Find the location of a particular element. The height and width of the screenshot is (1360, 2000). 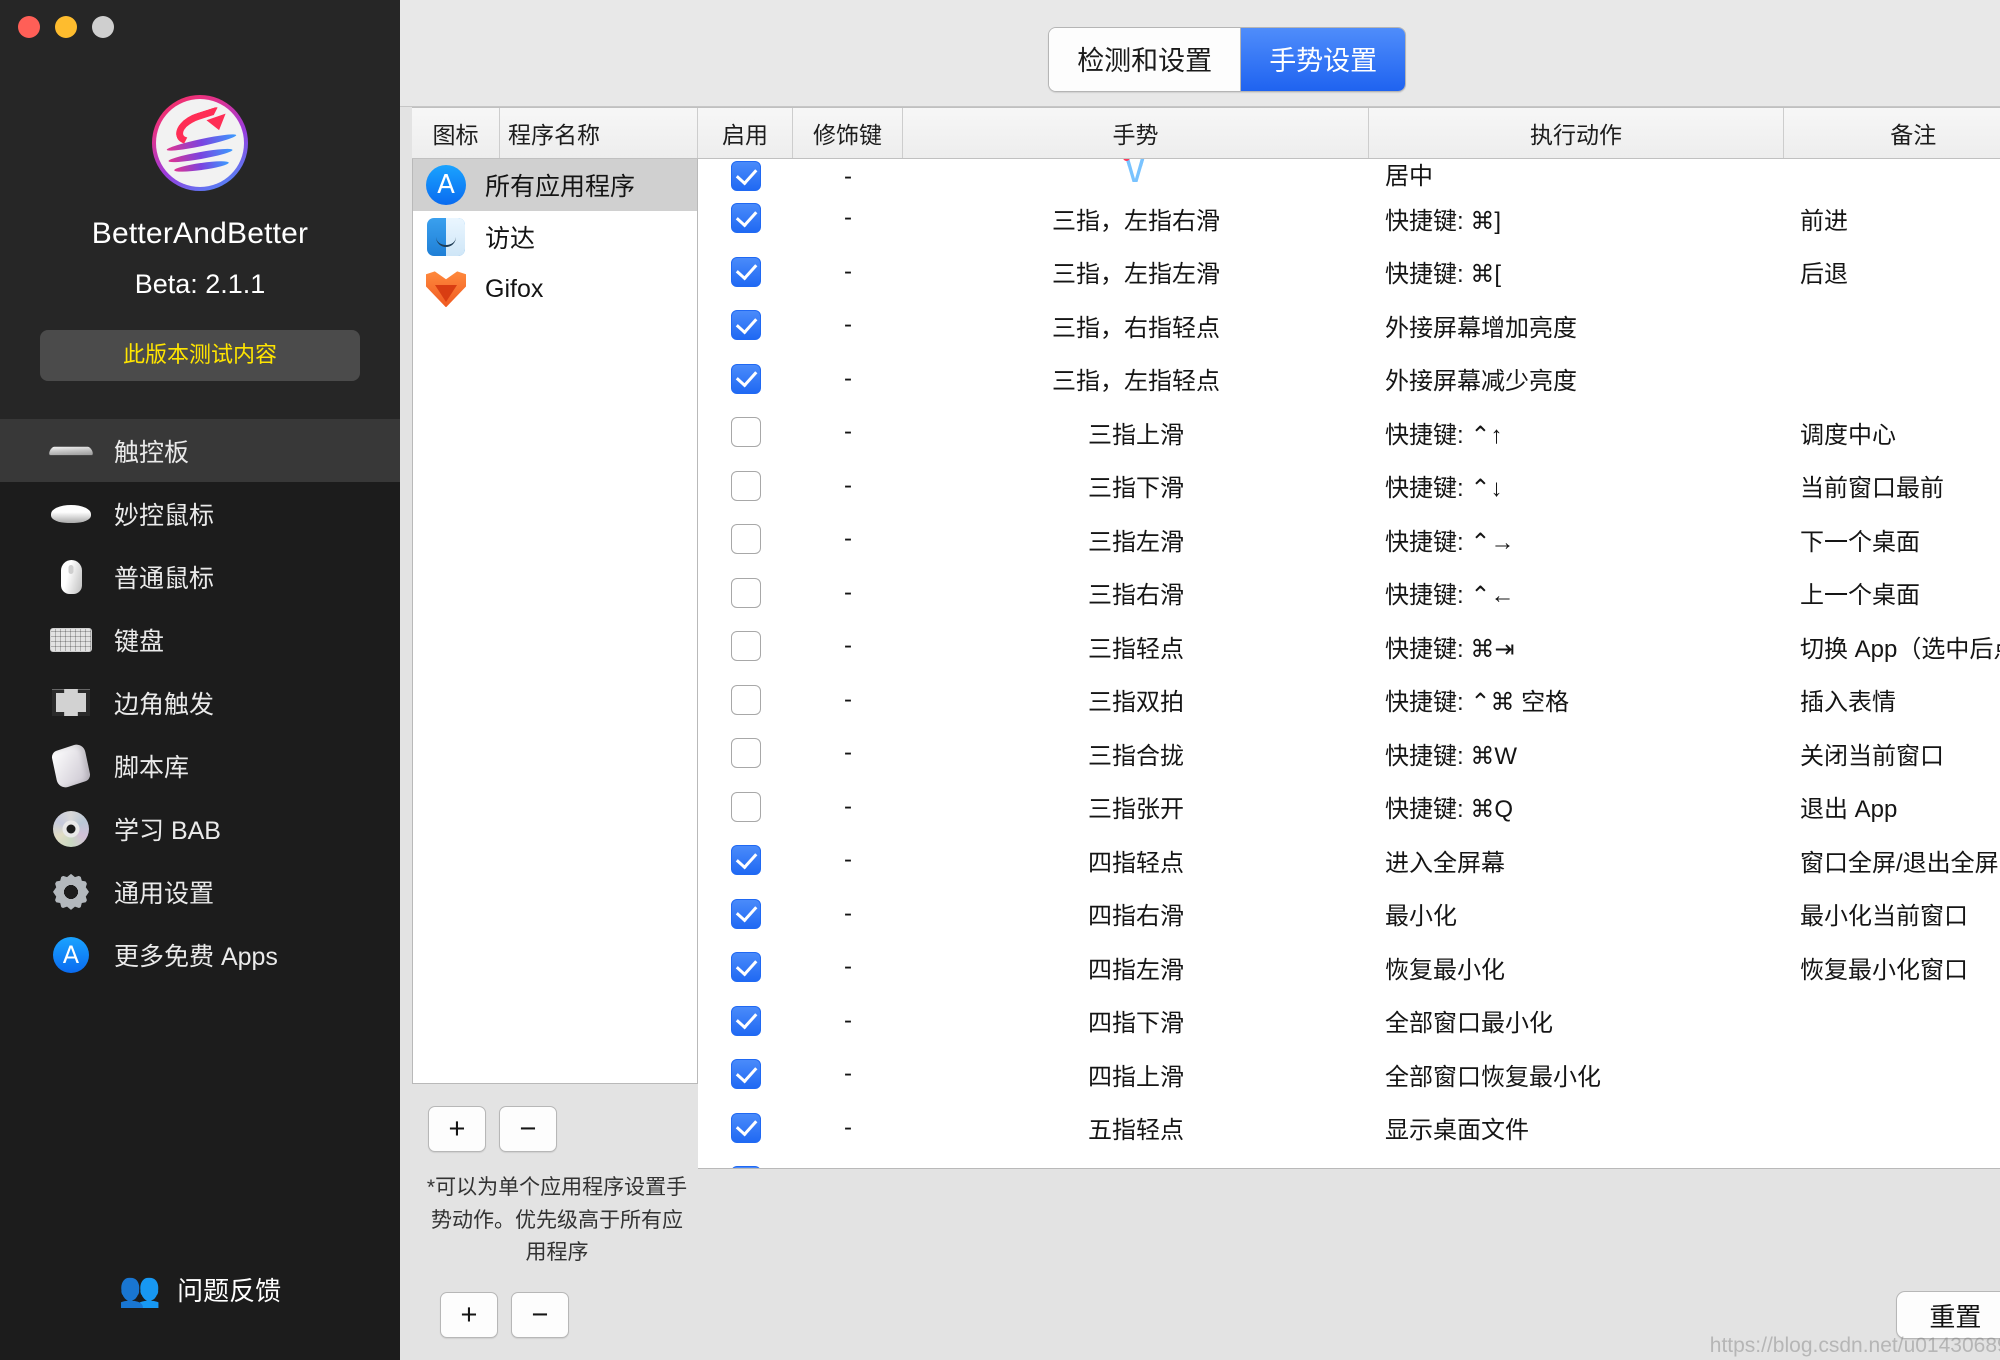

table-row: - 四指下滑 全部窗口最小化 is located at coordinates (1349, 1021).